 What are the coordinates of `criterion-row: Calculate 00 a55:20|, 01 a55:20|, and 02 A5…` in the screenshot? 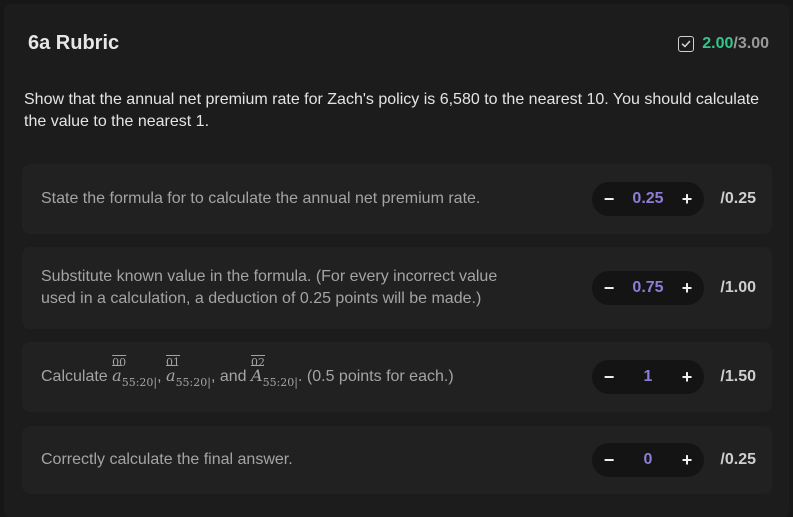 It's located at (397, 377).